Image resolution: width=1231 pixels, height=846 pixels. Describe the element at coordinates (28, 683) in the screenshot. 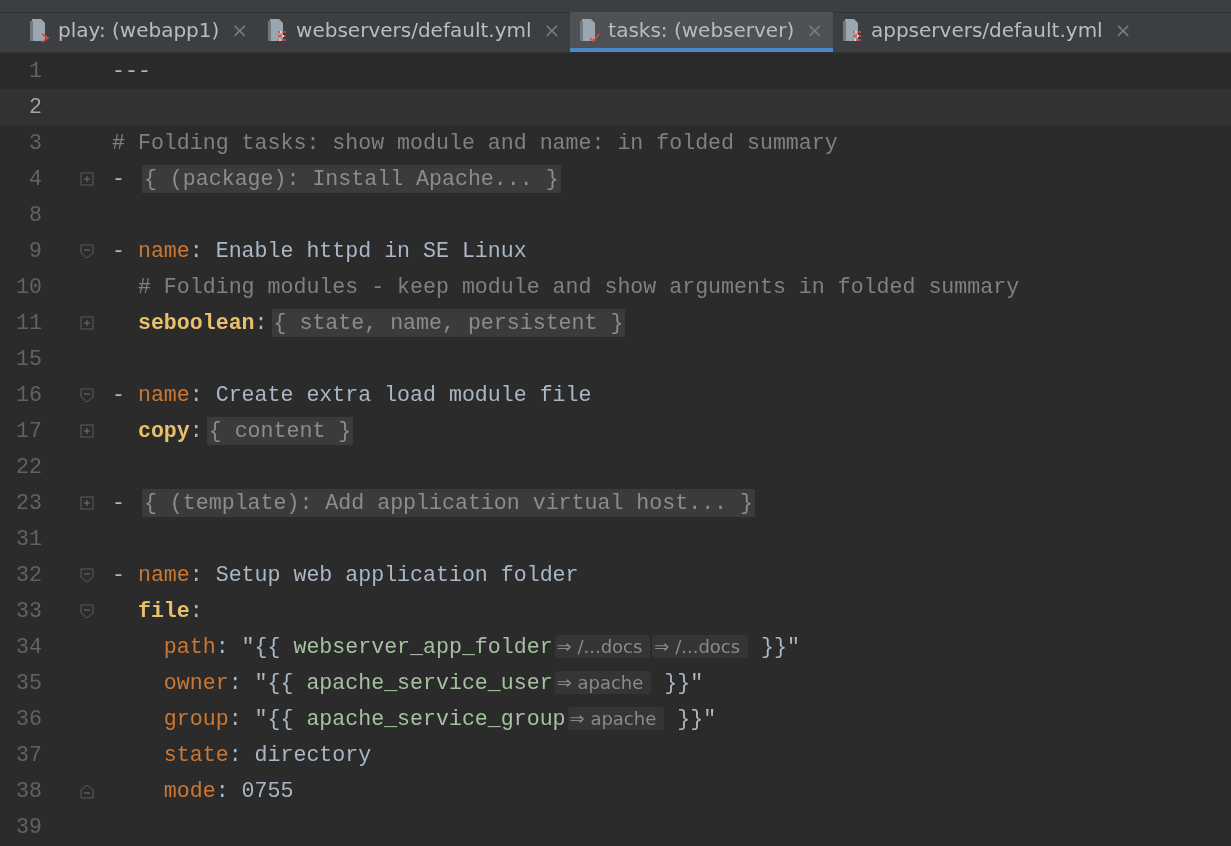

I see `line-number: 35` at that location.